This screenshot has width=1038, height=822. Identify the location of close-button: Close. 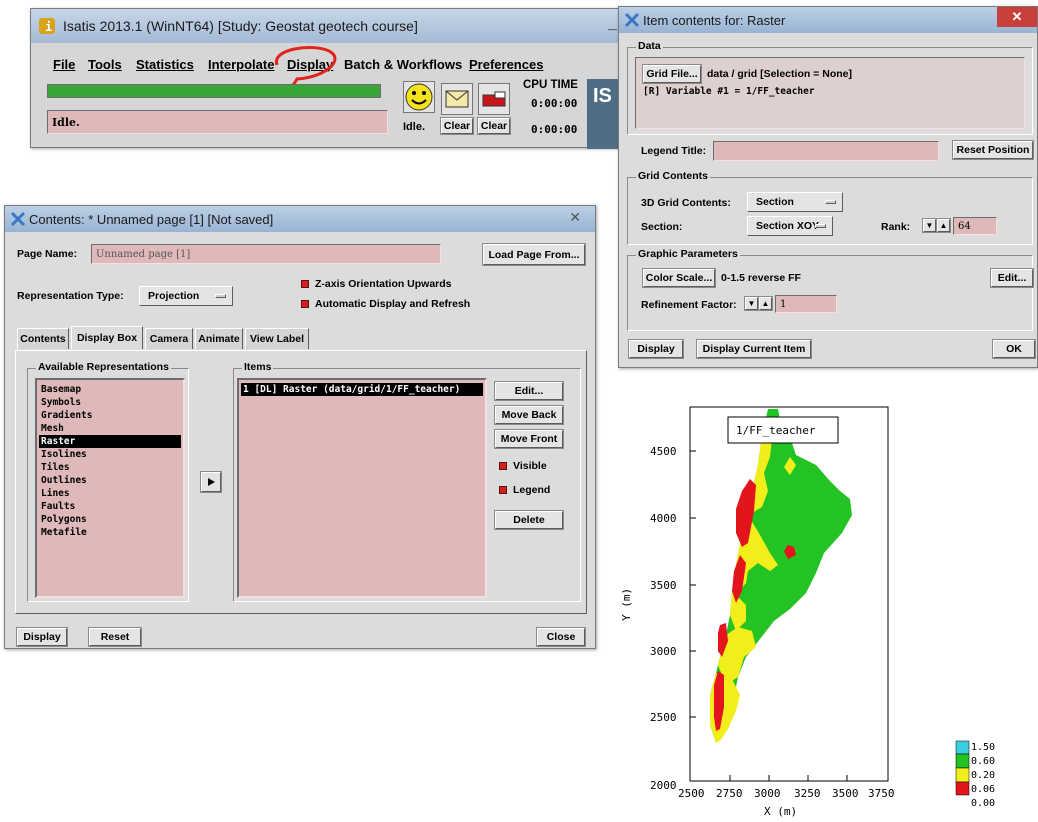
(561, 637).